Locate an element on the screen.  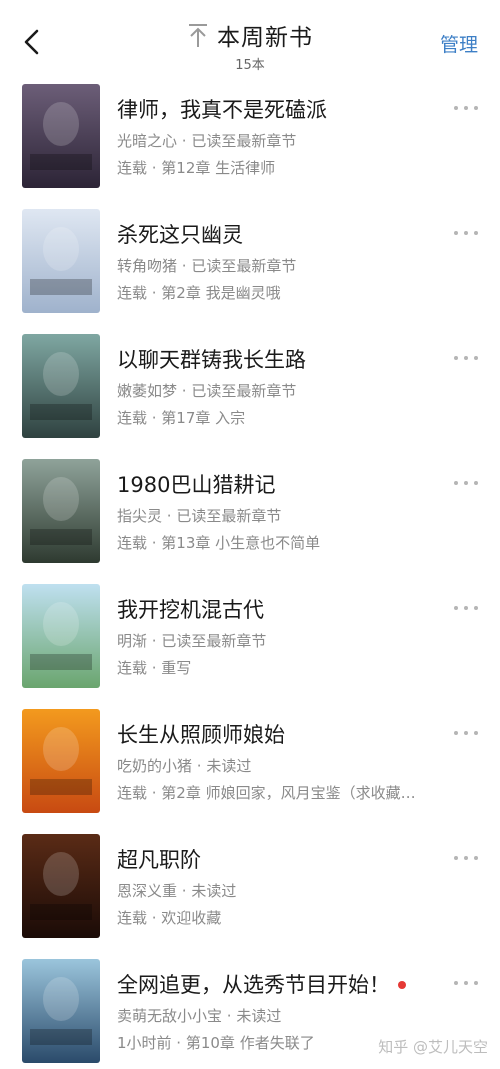
watermark: 知乎 @艾儿天空 is located at coordinates (433, 1047).